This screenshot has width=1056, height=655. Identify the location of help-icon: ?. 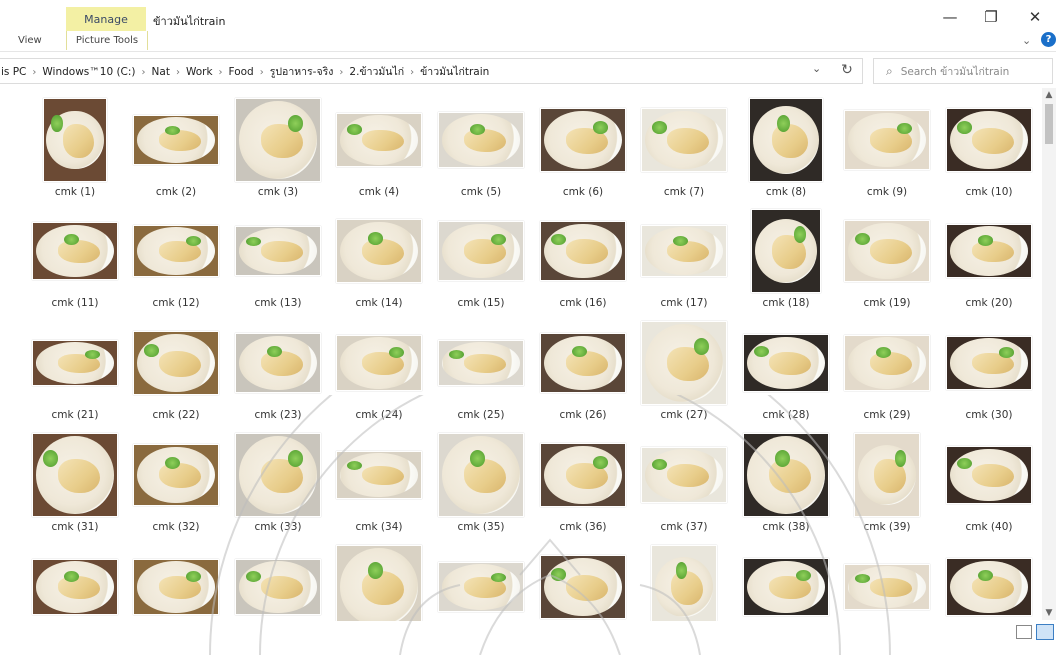
(1048, 39).